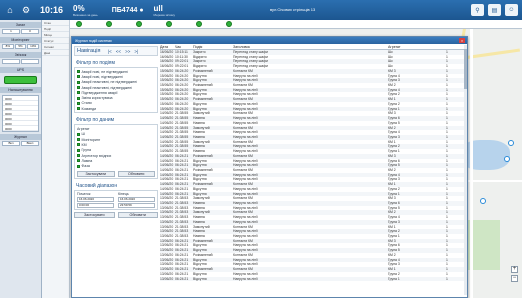  I want to click on ups-status-indicator, so click(20, 80).